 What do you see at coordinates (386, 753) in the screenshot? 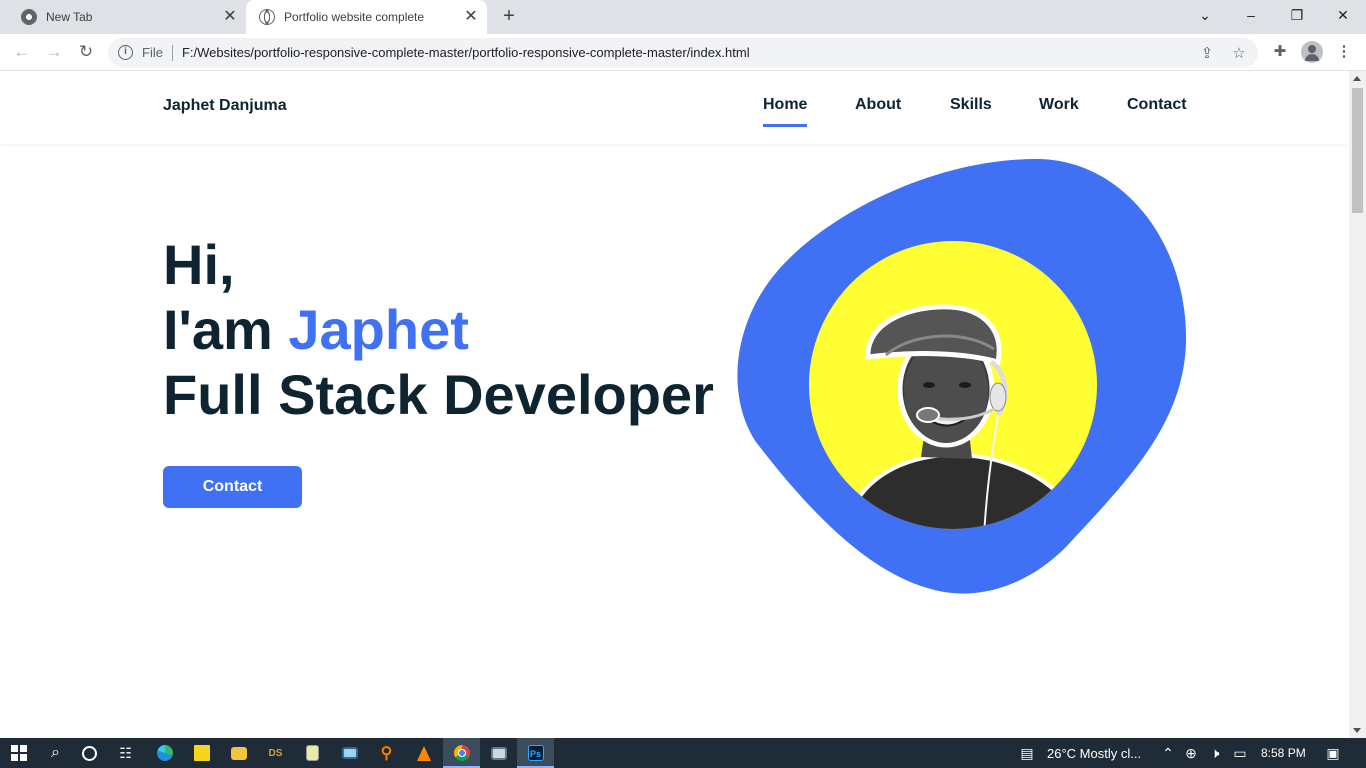
I see `search-app-icon: ⚲` at bounding box center [386, 753].